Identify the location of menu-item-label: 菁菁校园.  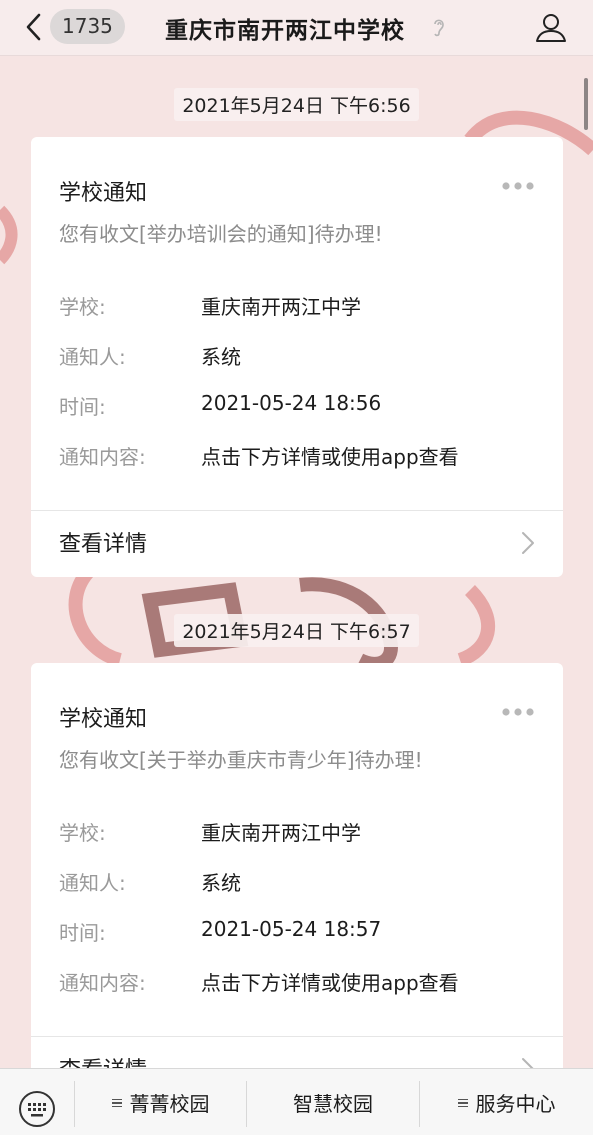
(169, 1104).